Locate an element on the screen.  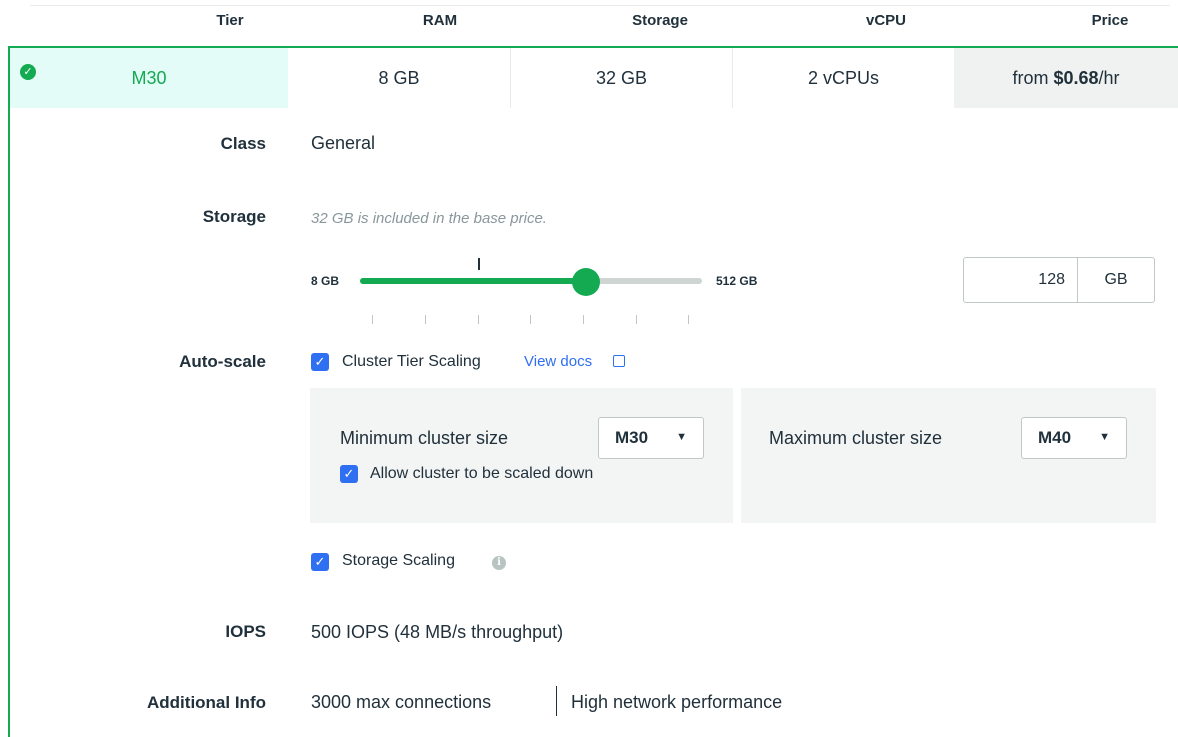
max-cluster-select: M40 ▼ is located at coordinates (1074, 438).